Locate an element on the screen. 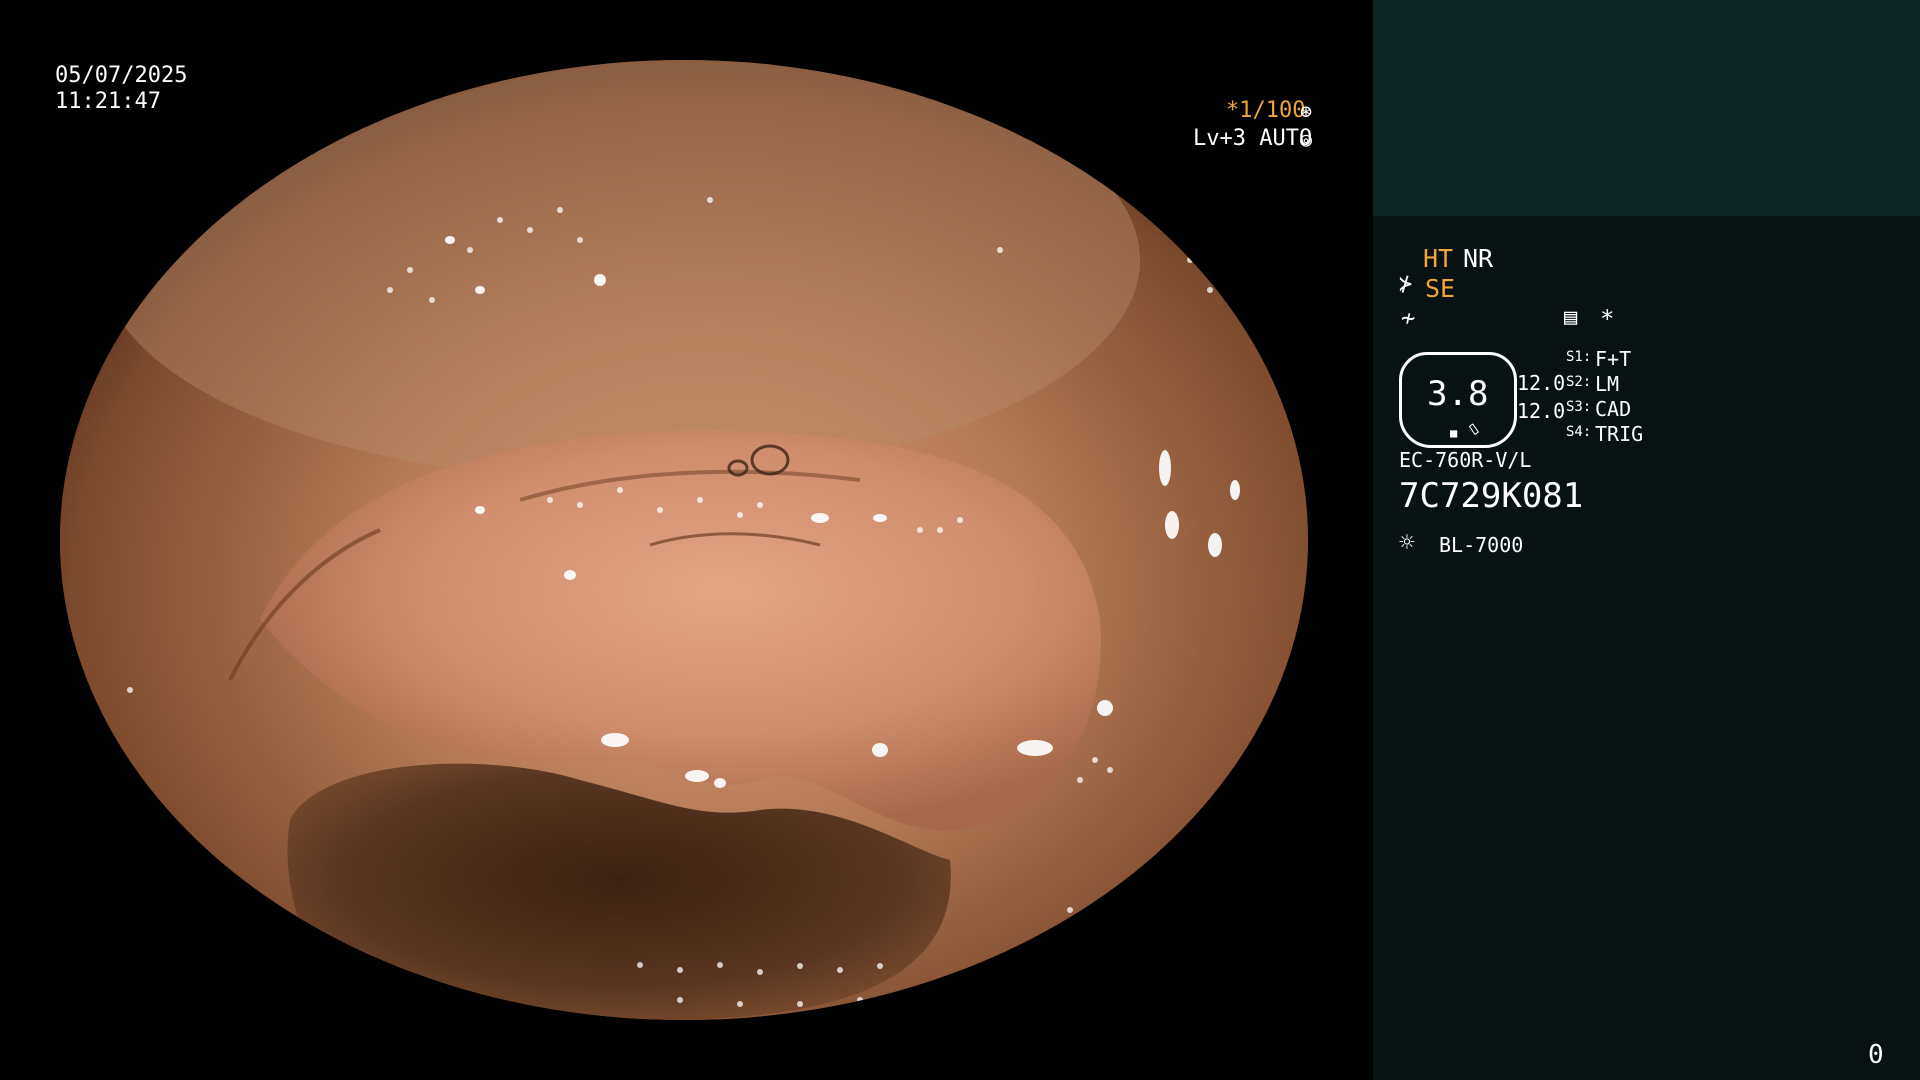 The width and height of the screenshot is (1920, 1080). freeze-icon: ≁ is located at coordinates (1408, 318).